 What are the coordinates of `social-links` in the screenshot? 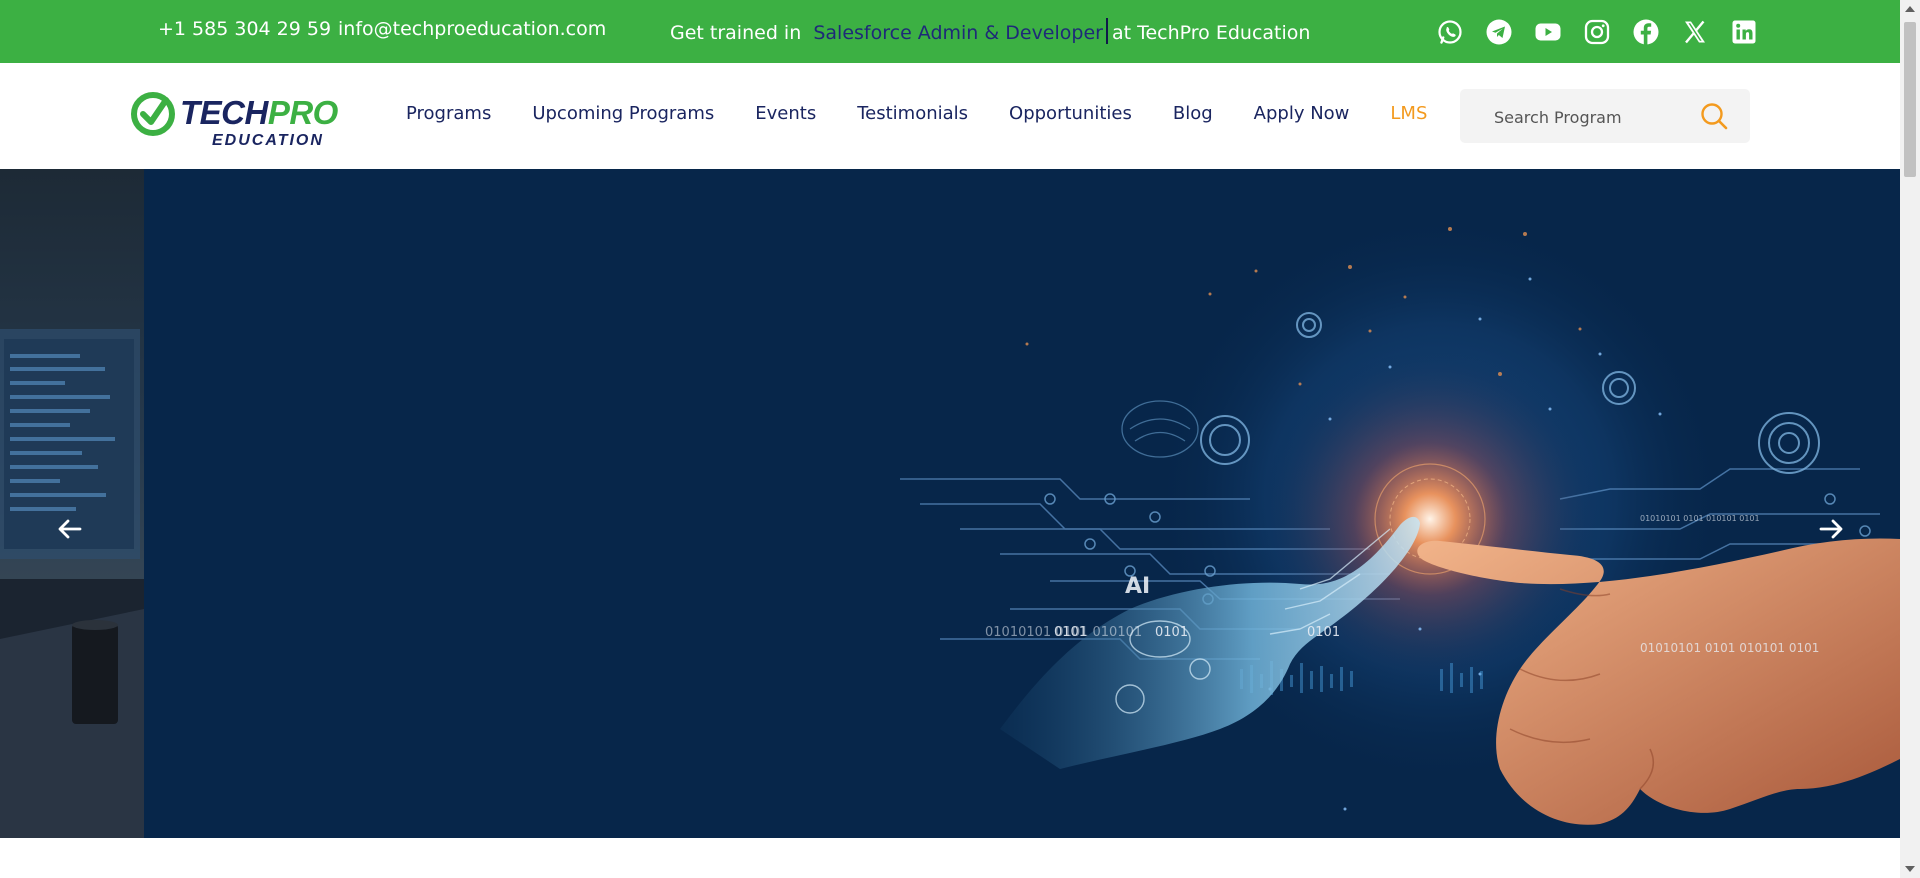 It's located at (1597, 32).